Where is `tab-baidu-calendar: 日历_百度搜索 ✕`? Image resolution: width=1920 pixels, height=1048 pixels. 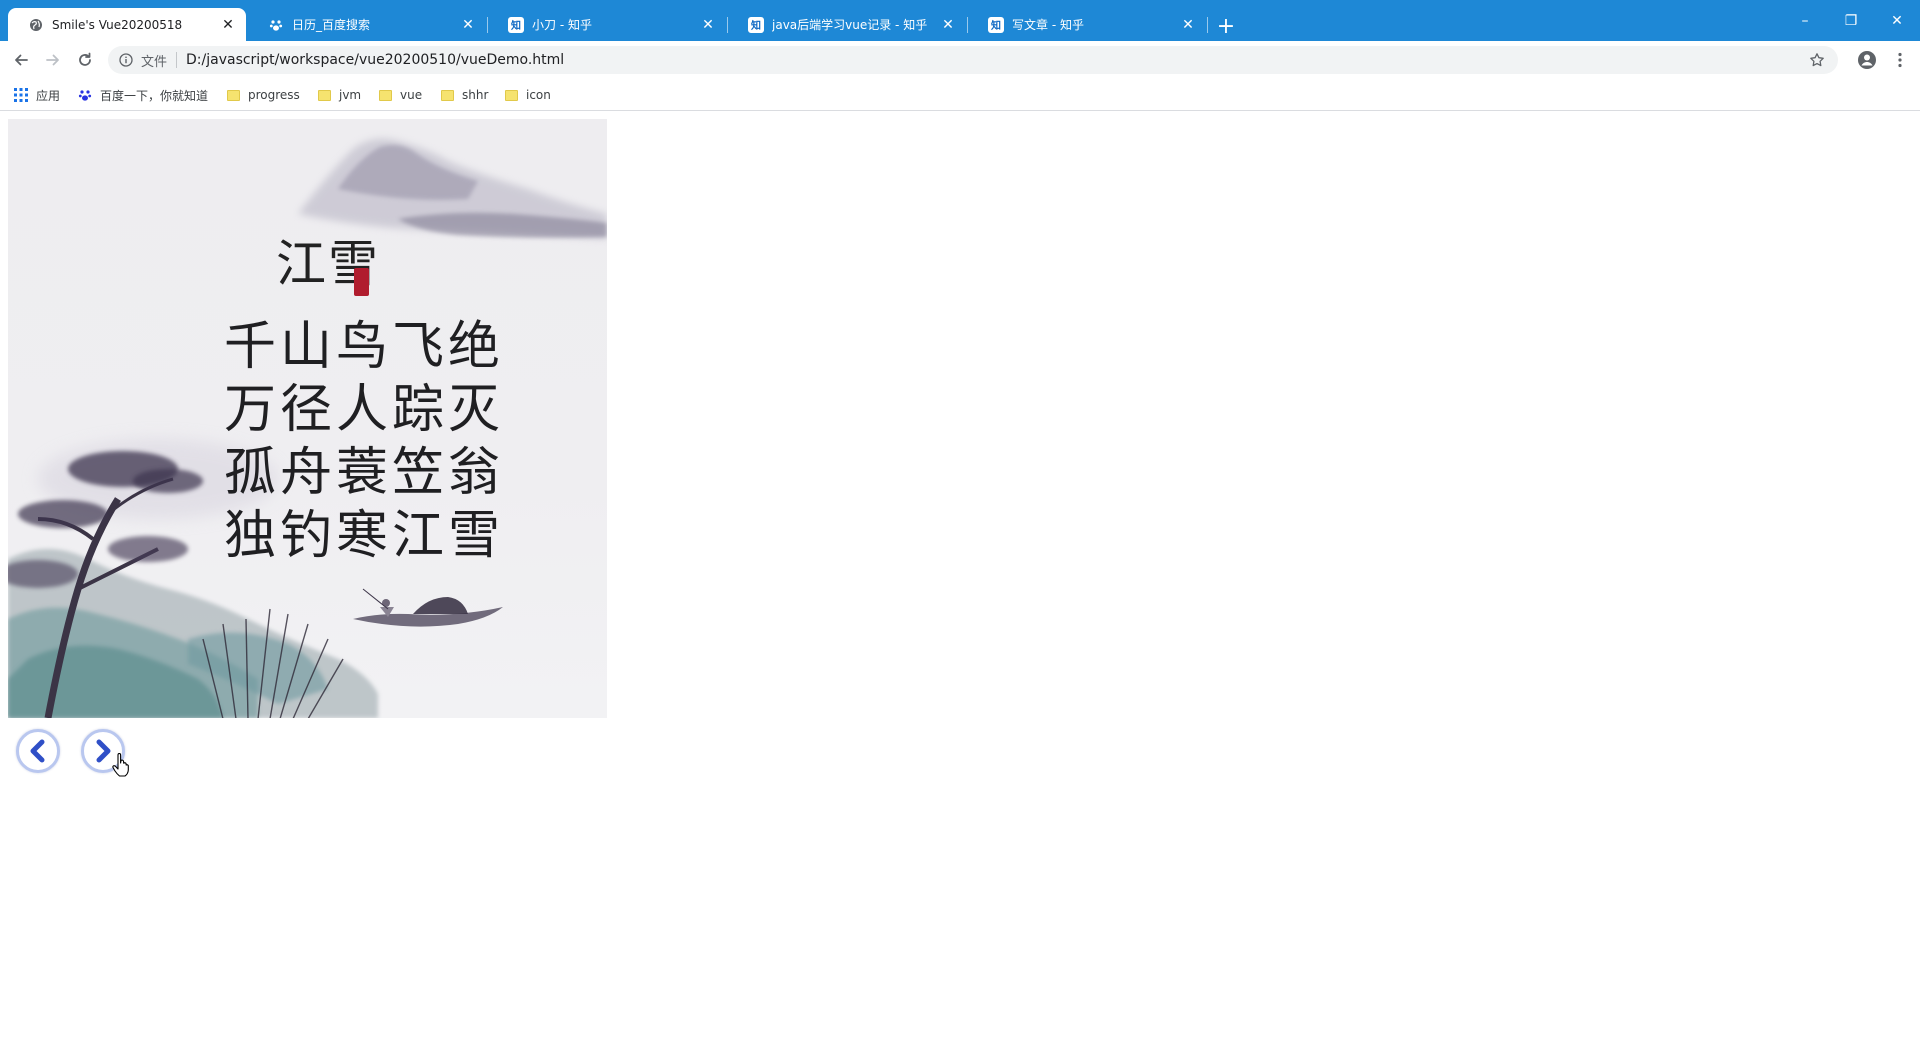 tab-baidu-calendar: 日历_百度搜索 ✕ is located at coordinates (367, 24).